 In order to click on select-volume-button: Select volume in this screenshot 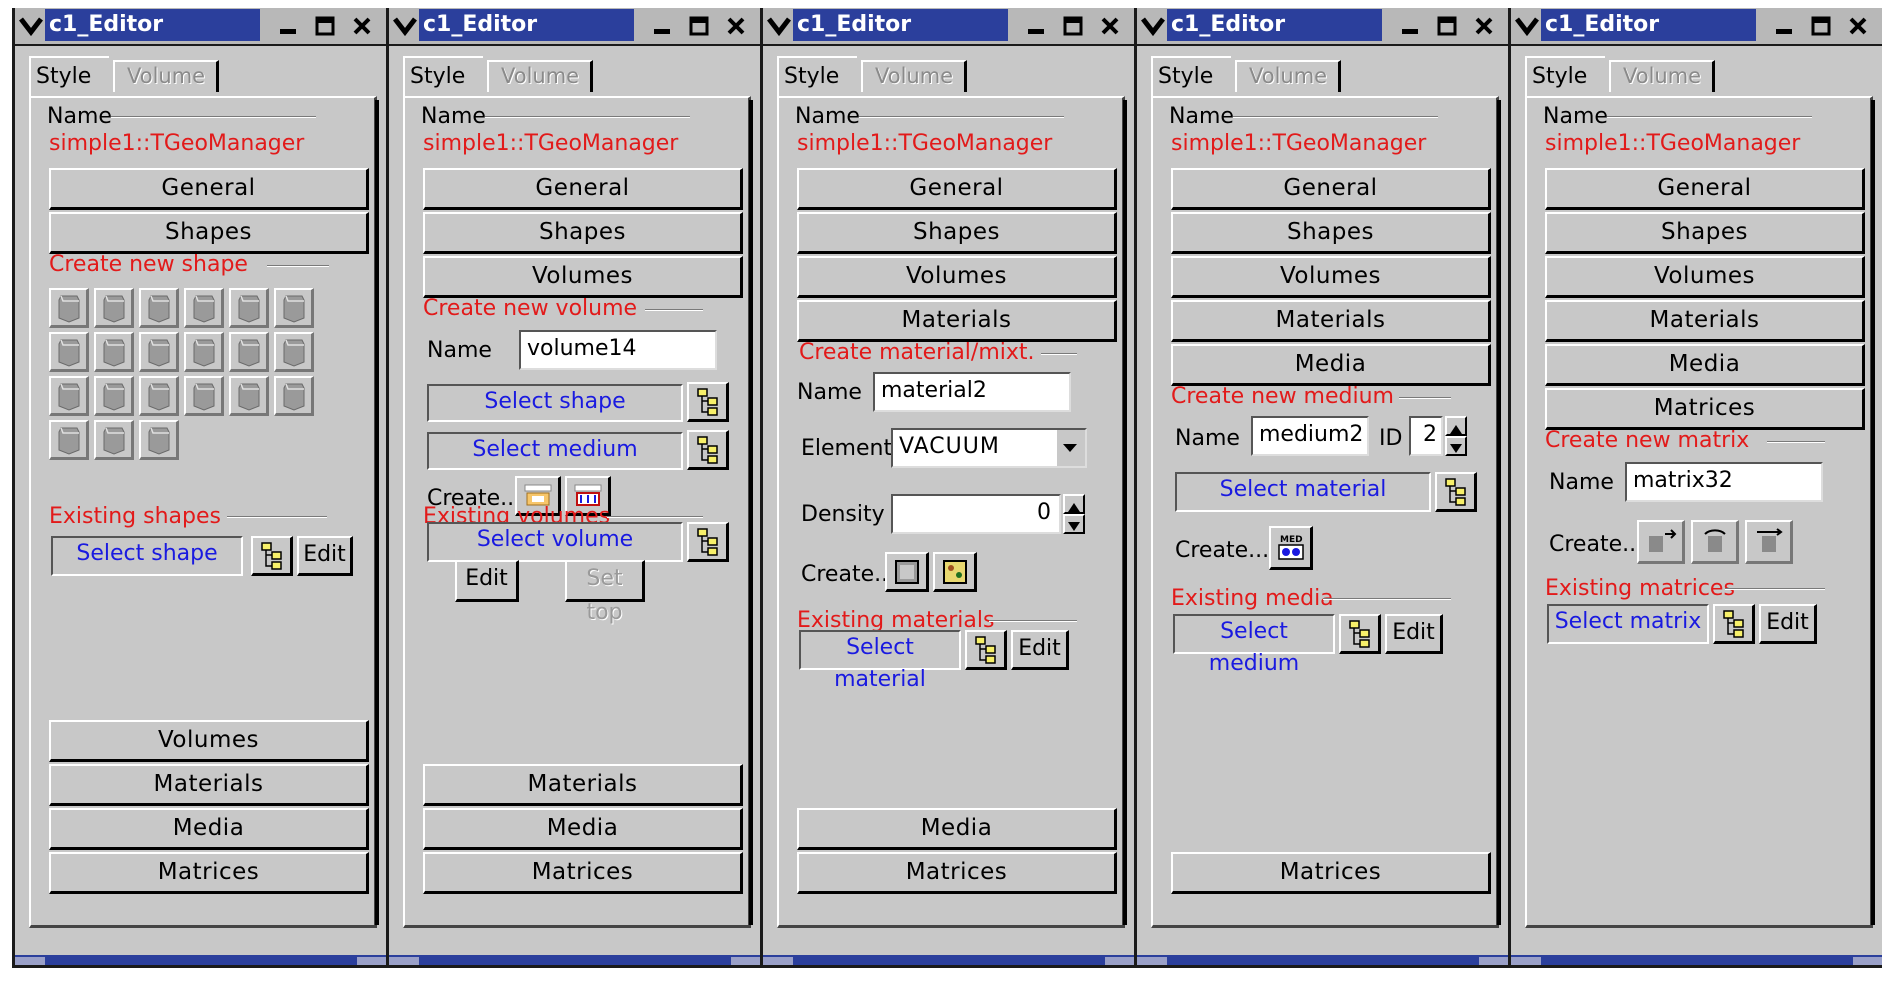, I will do `click(555, 542)`.